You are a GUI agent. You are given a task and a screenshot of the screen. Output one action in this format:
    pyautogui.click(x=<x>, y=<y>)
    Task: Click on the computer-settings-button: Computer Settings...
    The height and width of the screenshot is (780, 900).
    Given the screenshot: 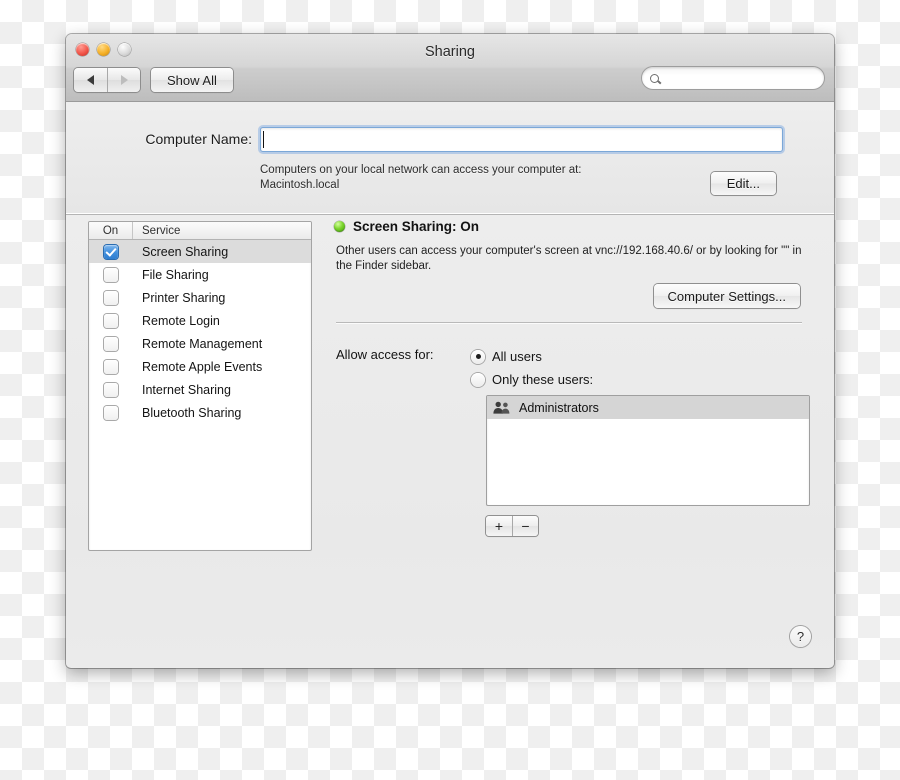 What is the action you would take?
    pyautogui.click(x=726, y=296)
    